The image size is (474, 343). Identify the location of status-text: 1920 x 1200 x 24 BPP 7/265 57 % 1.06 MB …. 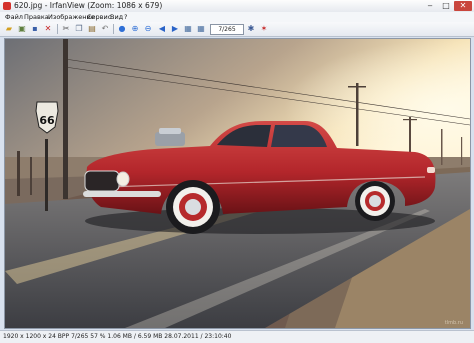
(117, 336).